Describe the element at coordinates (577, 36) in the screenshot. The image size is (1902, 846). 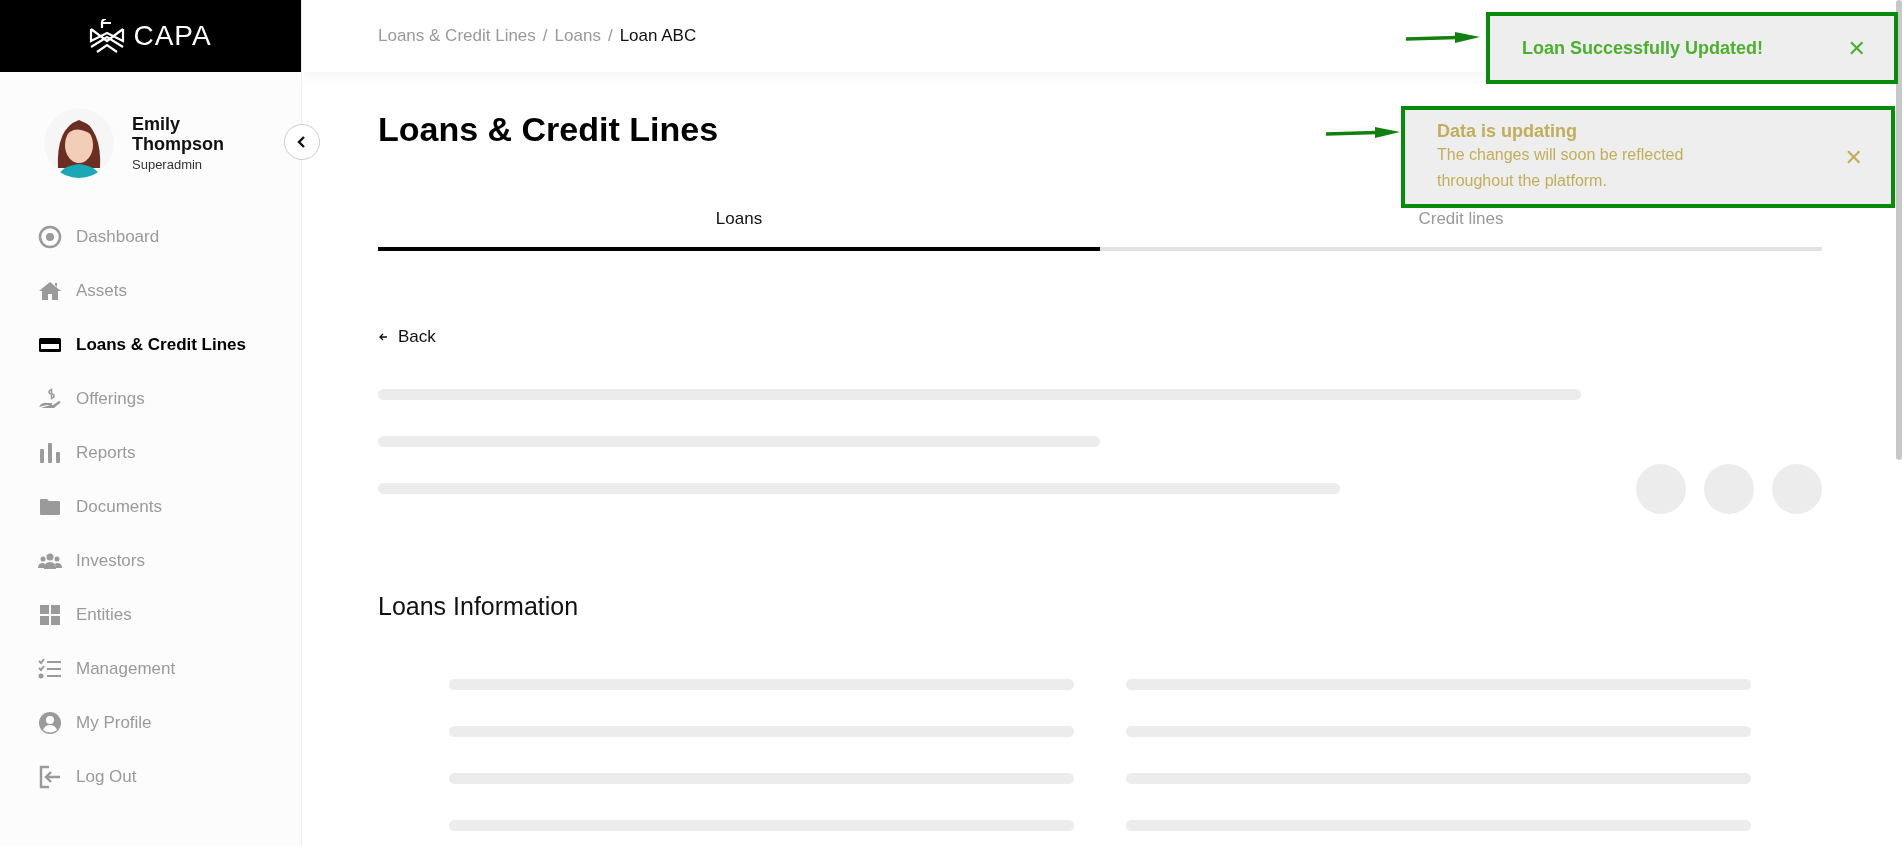
I see `breadcrumb-link: Loans` at that location.